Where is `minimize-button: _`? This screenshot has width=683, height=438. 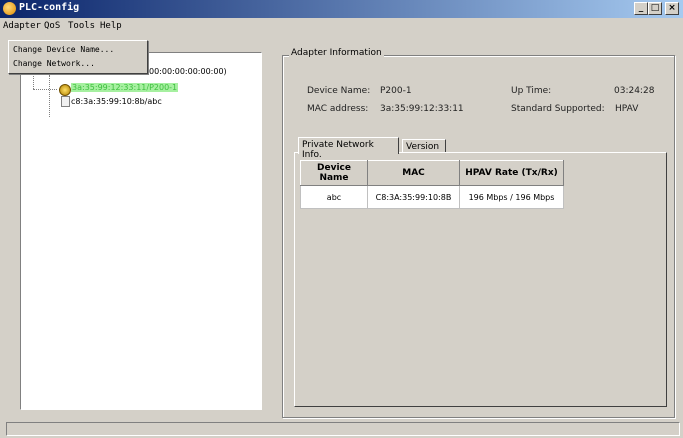
minimize-button: _ is located at coordinates (641, 8).